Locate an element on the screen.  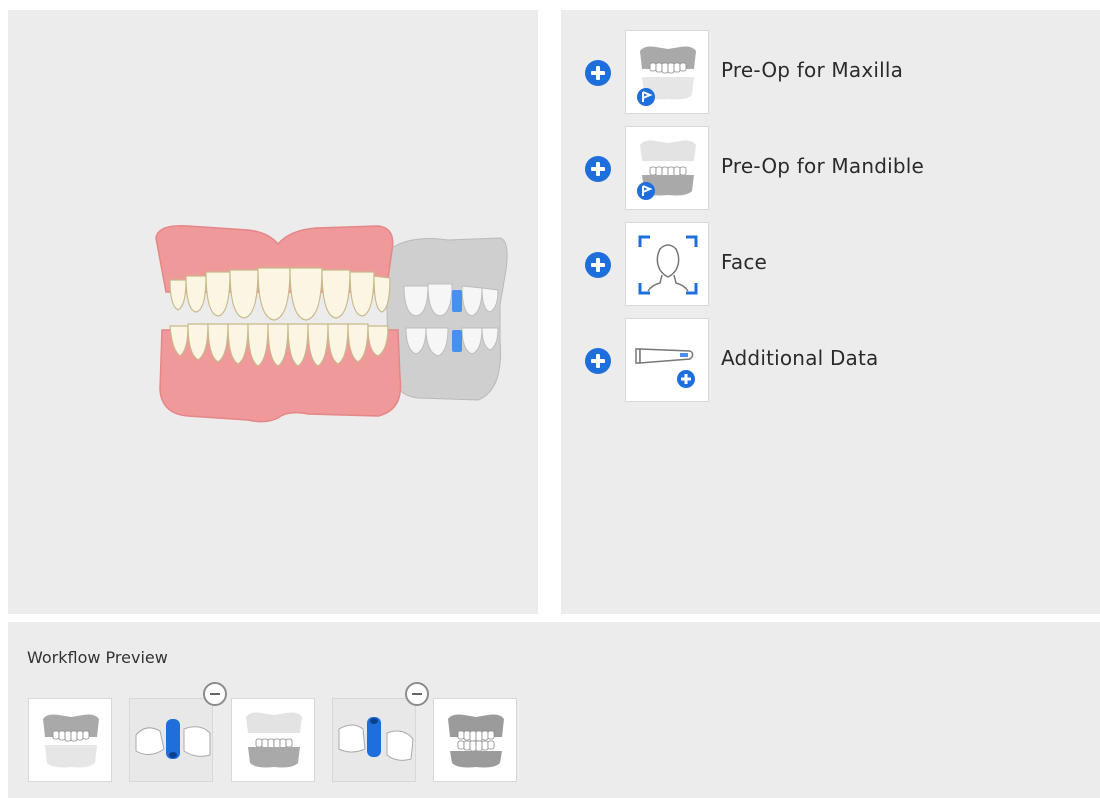
workflow-step-lower-jaw is located at coordinates (273, 740).